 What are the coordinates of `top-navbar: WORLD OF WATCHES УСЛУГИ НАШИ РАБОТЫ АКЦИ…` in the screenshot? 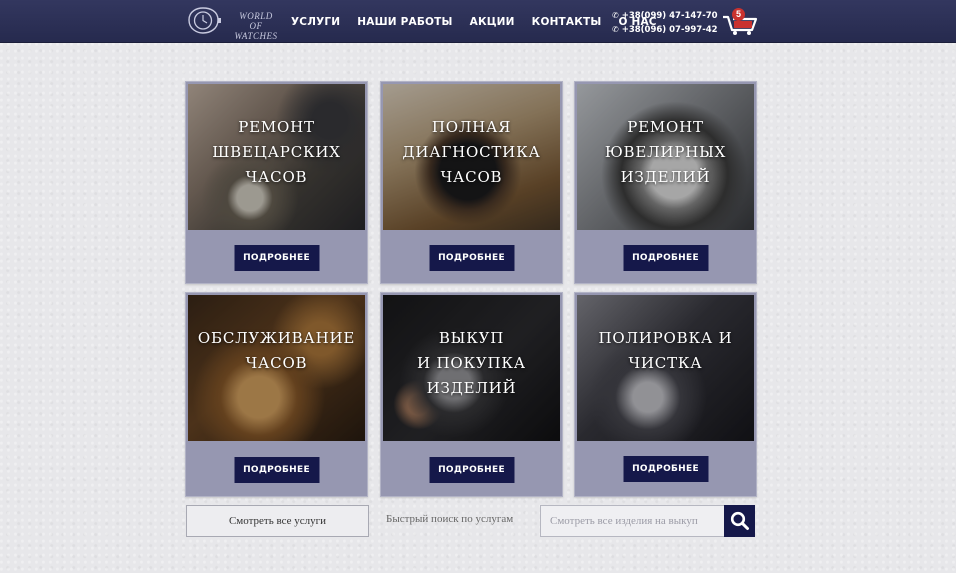 It's located at (478, 21).